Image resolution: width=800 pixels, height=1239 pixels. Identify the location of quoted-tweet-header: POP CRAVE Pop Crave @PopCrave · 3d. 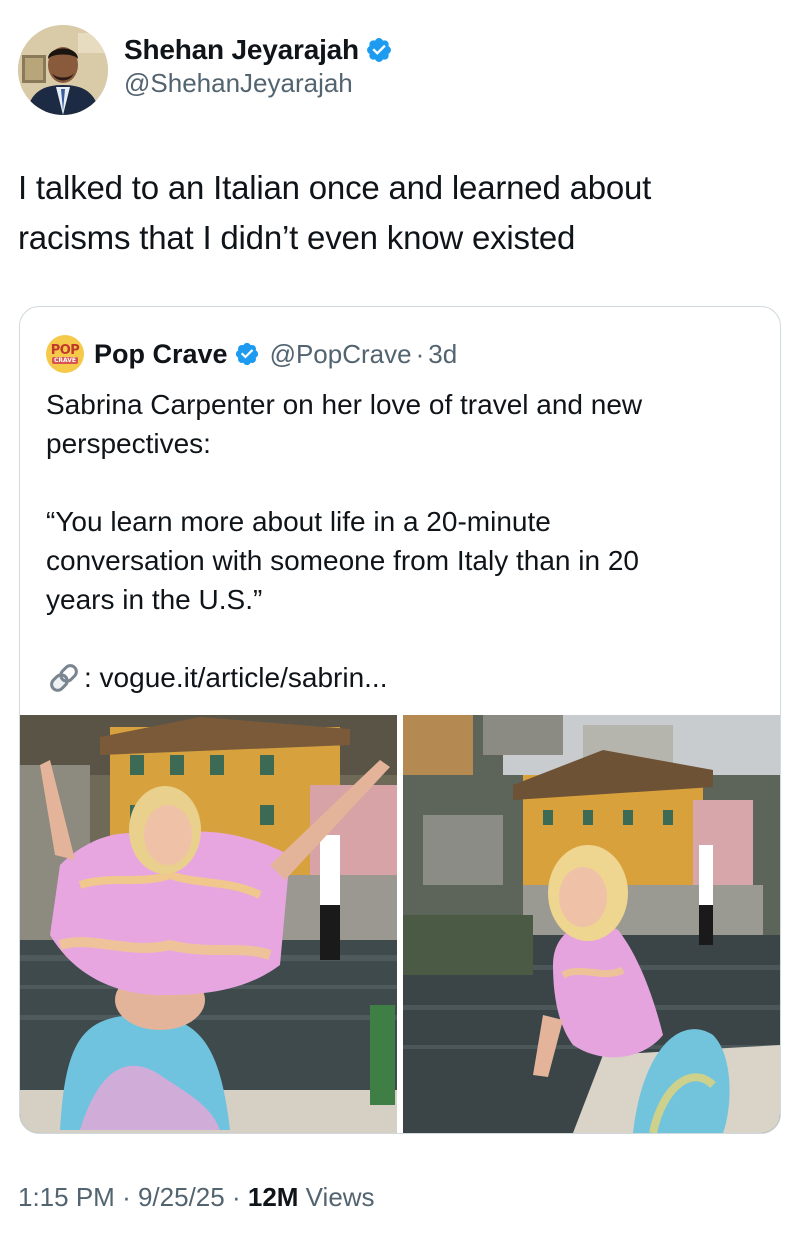
(251, 354).